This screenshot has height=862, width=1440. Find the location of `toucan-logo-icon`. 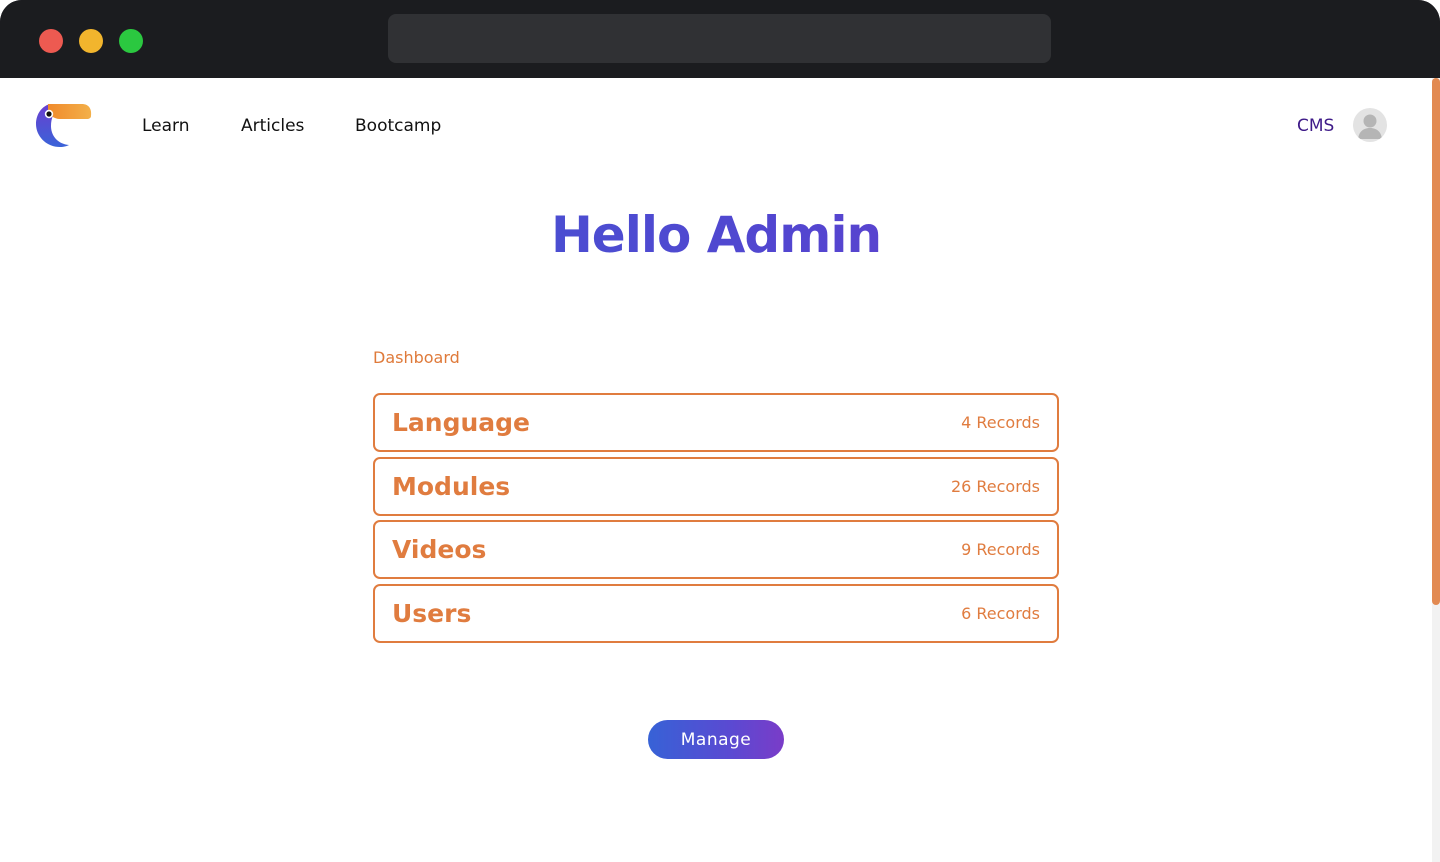

toucan-logo-icon is located at coordinates (64, 126).